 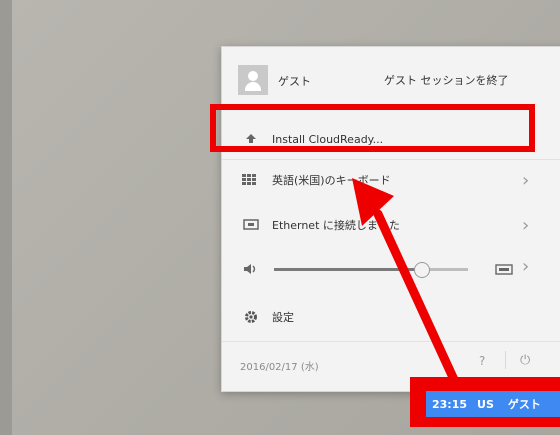 What do you see at coordinates (406, 283) in the screenshot?
I see `annotation-arrow` at bounding box center [406, 283].